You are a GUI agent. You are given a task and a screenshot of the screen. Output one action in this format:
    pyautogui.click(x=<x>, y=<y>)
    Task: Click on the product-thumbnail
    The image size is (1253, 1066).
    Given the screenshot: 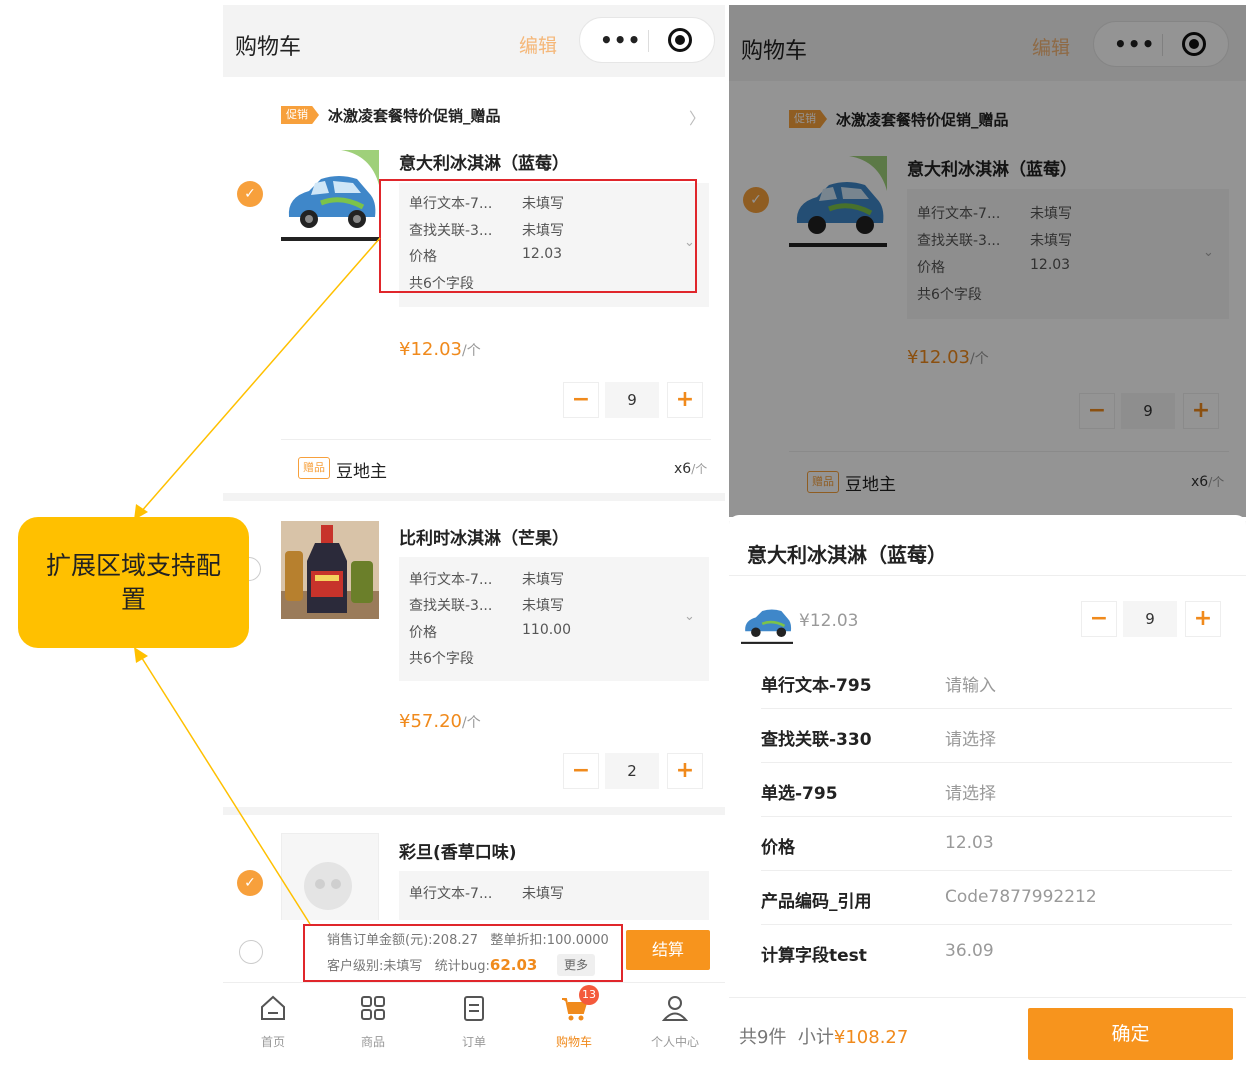 What is the action you would take?
    pyautogui.click(x=767, y=619)
    